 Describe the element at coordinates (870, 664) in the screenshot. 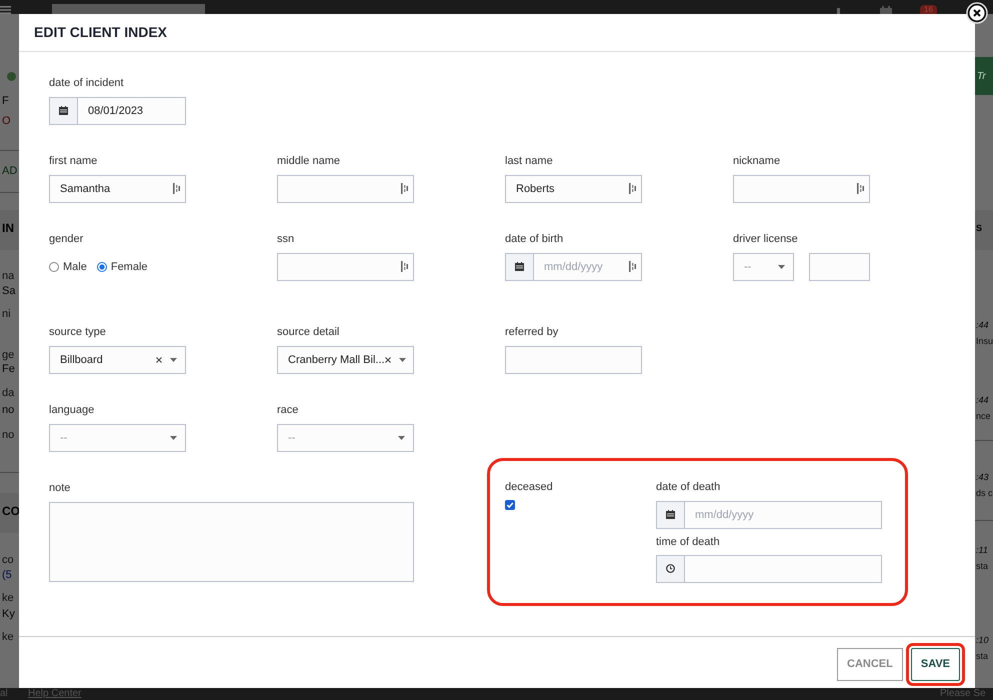

I see `dialog-button: CANCEL` at that location.